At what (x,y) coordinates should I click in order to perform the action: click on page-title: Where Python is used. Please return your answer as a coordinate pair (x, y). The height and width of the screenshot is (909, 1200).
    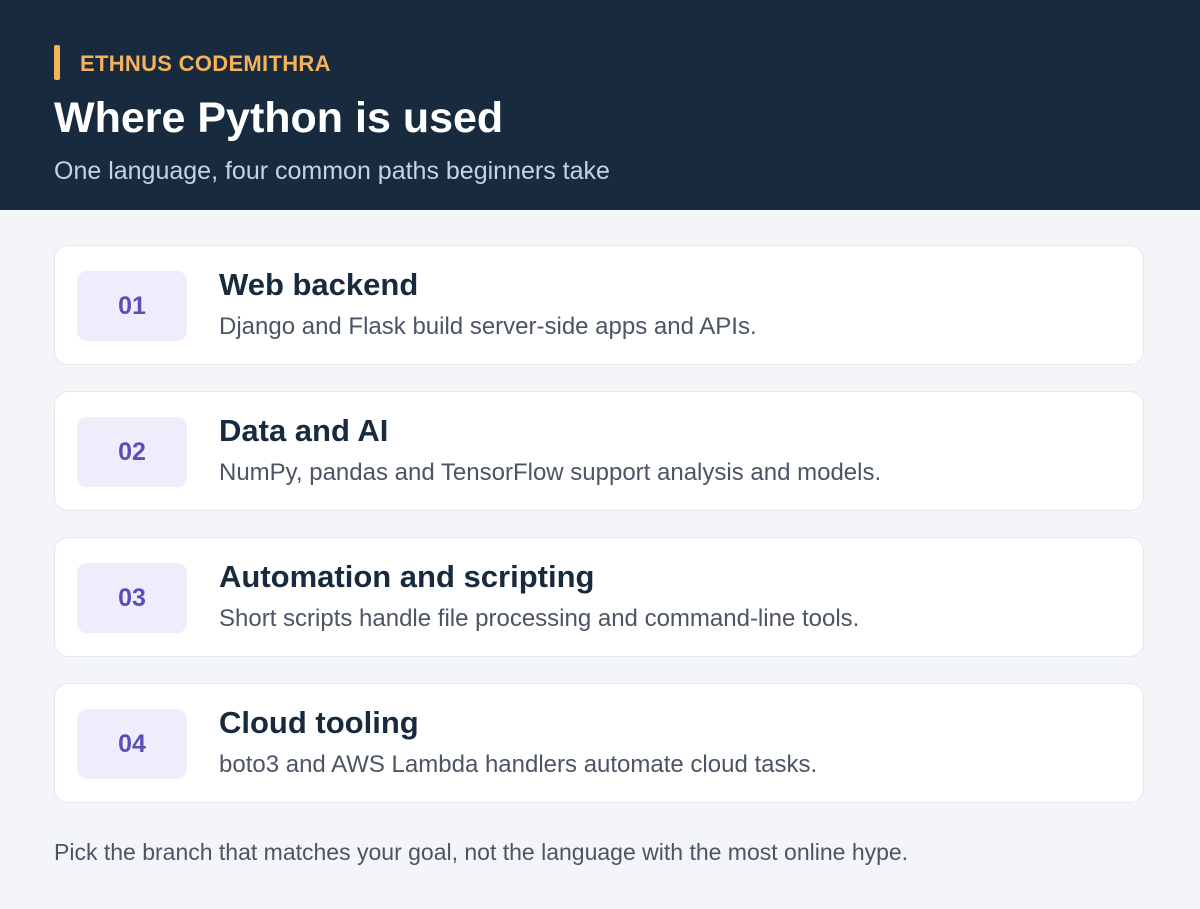
    Looking at the image, I should click on (279, 118).